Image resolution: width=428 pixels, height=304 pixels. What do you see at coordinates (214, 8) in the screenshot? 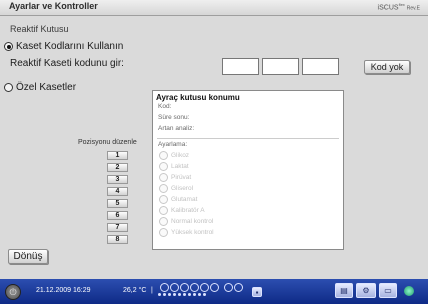
I see `title-bar: Ayarlar ve Kontroller iSCUSflex Rev.E` at bounding box center [214, 8].